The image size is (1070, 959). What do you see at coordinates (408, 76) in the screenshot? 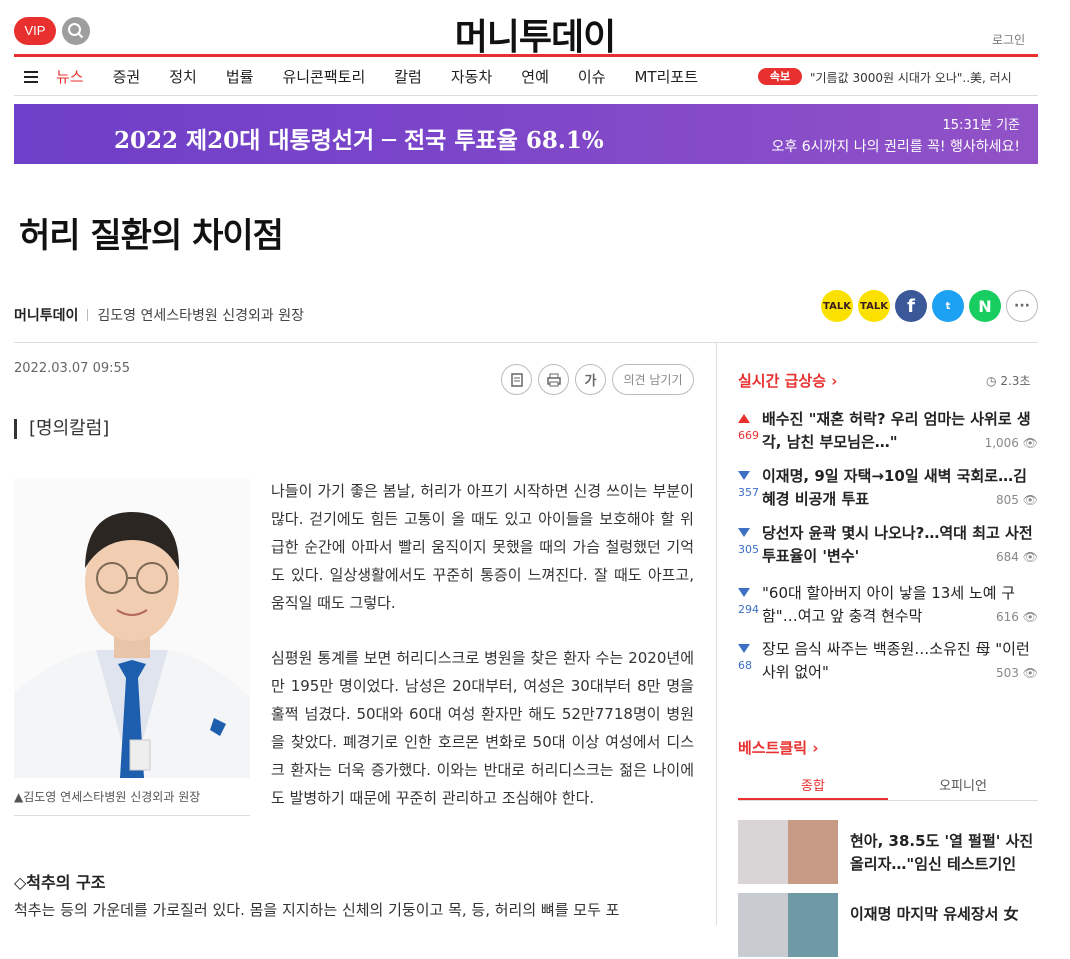
I see `nav-item-column: 칼럼` at bounding box center [408, 76].